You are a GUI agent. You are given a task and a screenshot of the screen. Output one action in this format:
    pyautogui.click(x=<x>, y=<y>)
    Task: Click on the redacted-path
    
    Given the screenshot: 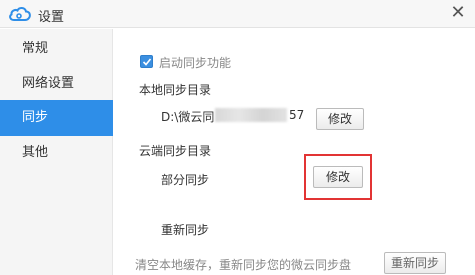 What is the action you would take?
    pyautogui.click(x=251, y=115)
    